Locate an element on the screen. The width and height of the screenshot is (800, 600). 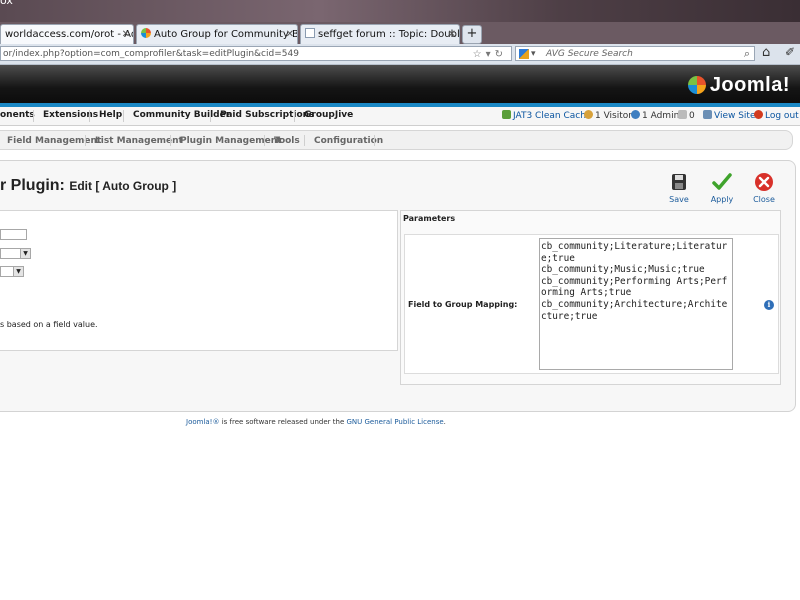
plugin-details-panel is located at coordinates (199, 280).